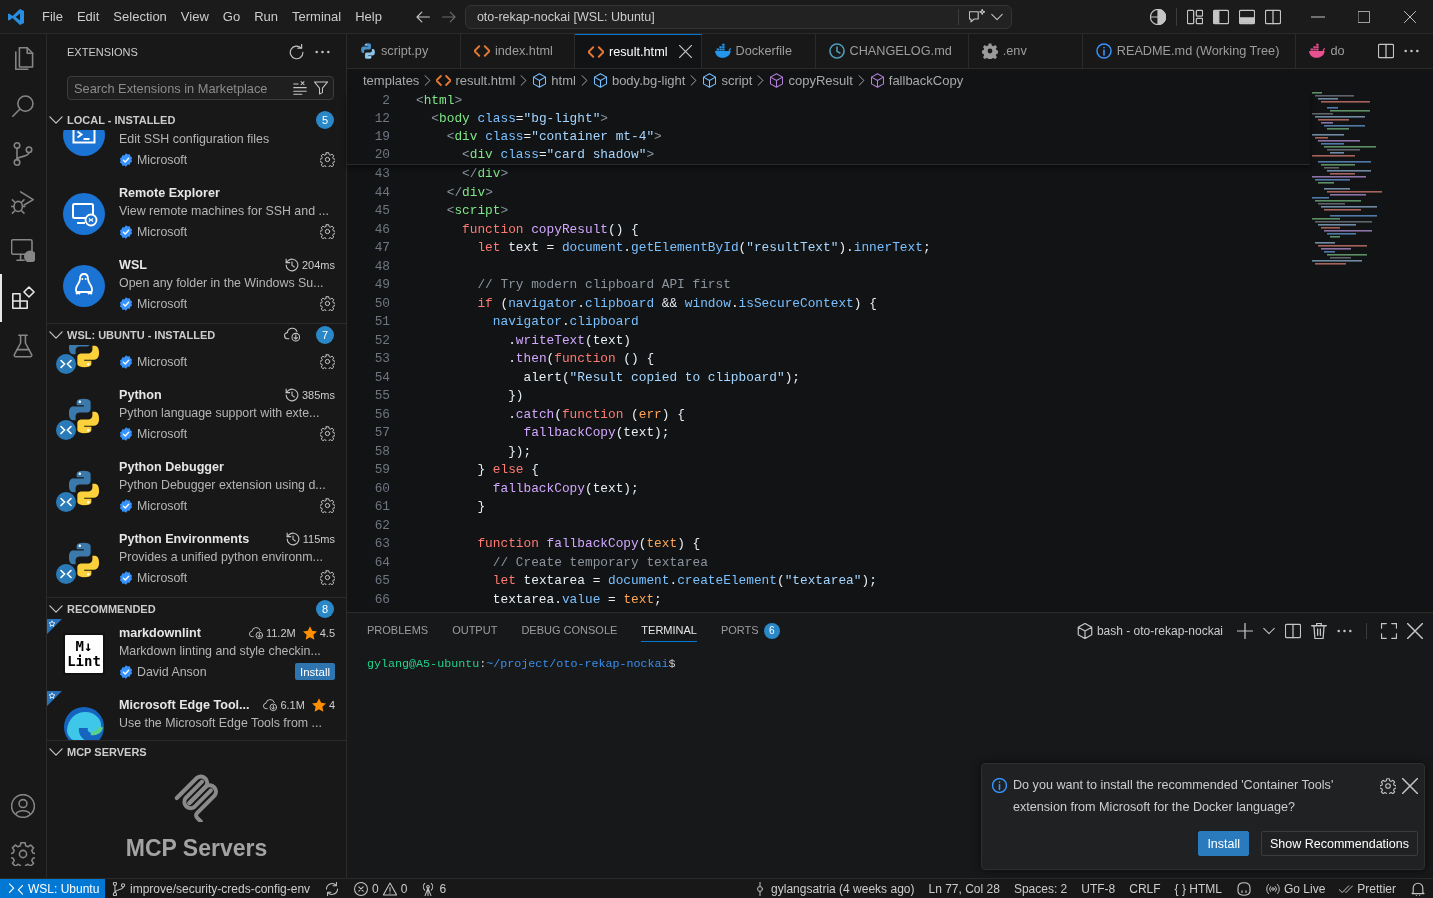  Describe the element at coordinates (23, 298) in the screenshot. I see `blocks-icon` at that location.